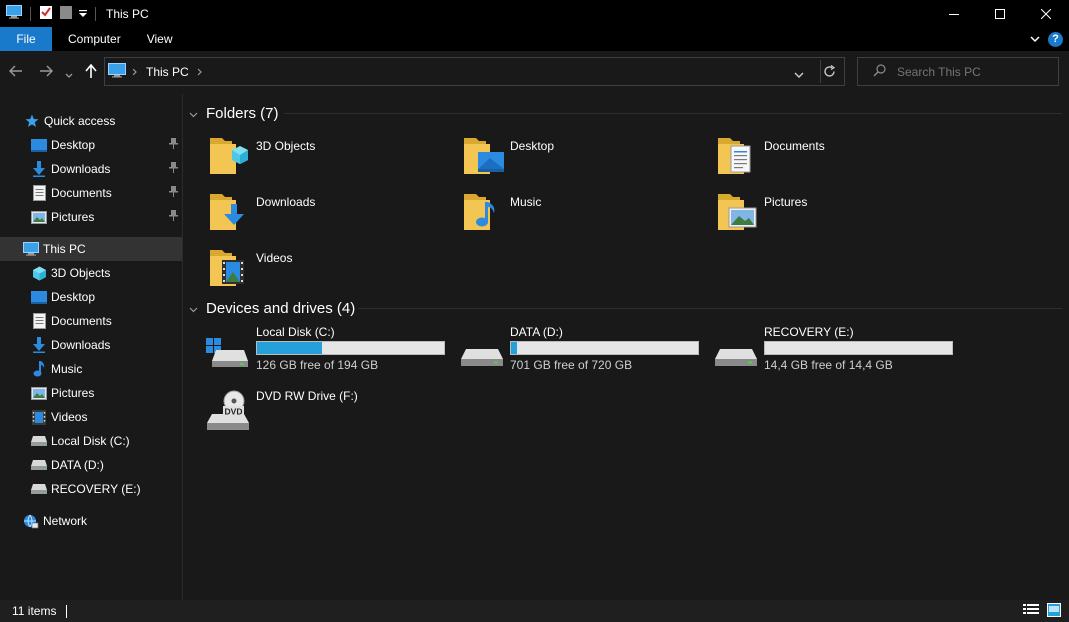 This screenshot has width=1069, height=622. I want to click on sidebar-item-label: RECOVERY (E:), so click(96, 489).